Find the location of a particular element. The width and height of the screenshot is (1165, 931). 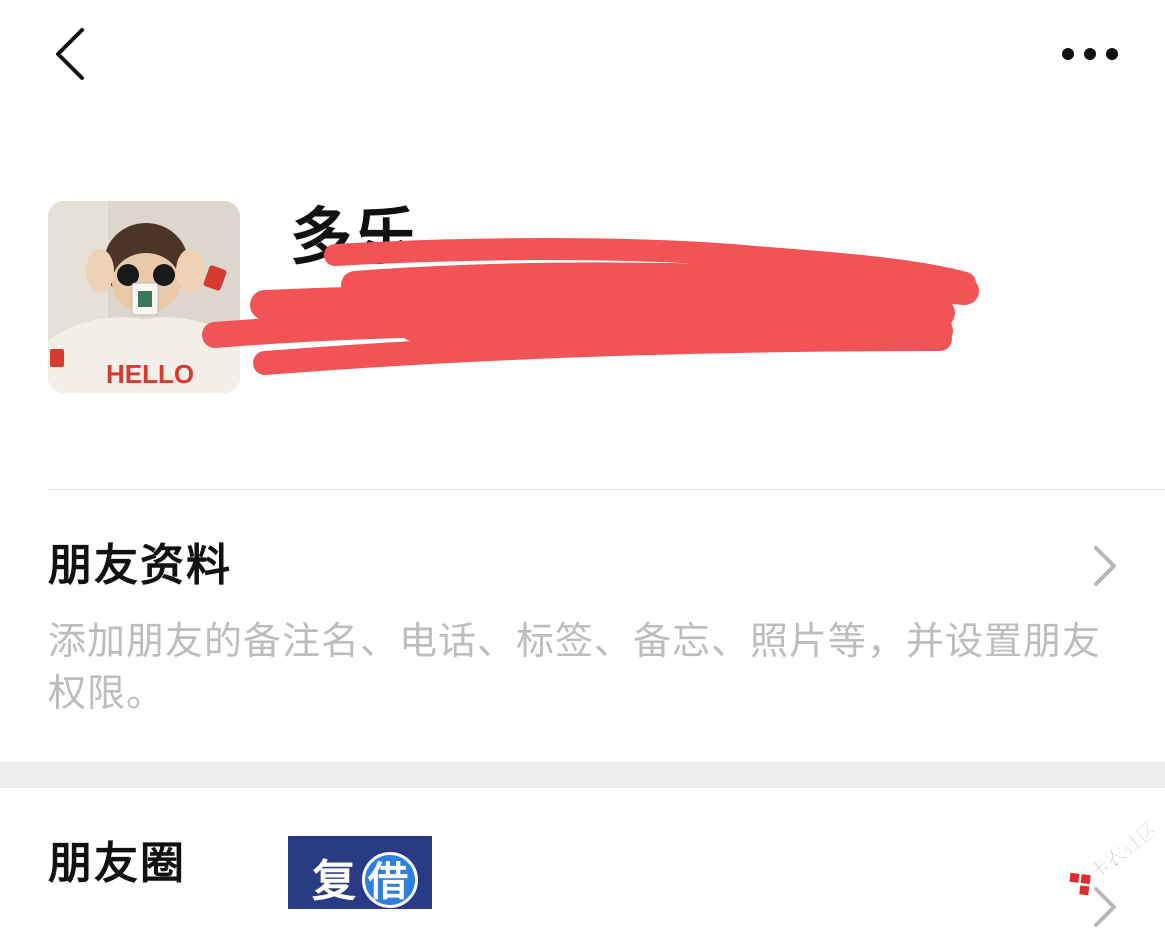

moments-thumbnail: 复 借 is located at coordinates (360, 872).